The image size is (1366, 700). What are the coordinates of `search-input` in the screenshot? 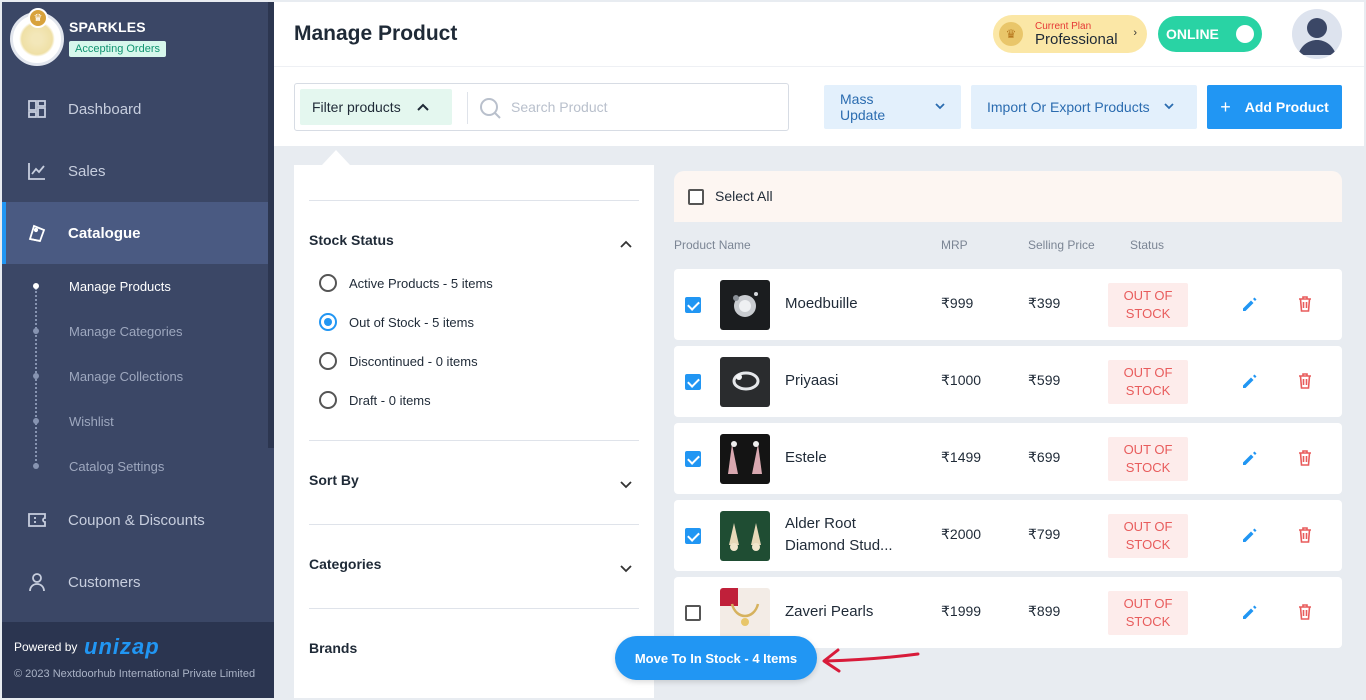 It's located at (646, 107).